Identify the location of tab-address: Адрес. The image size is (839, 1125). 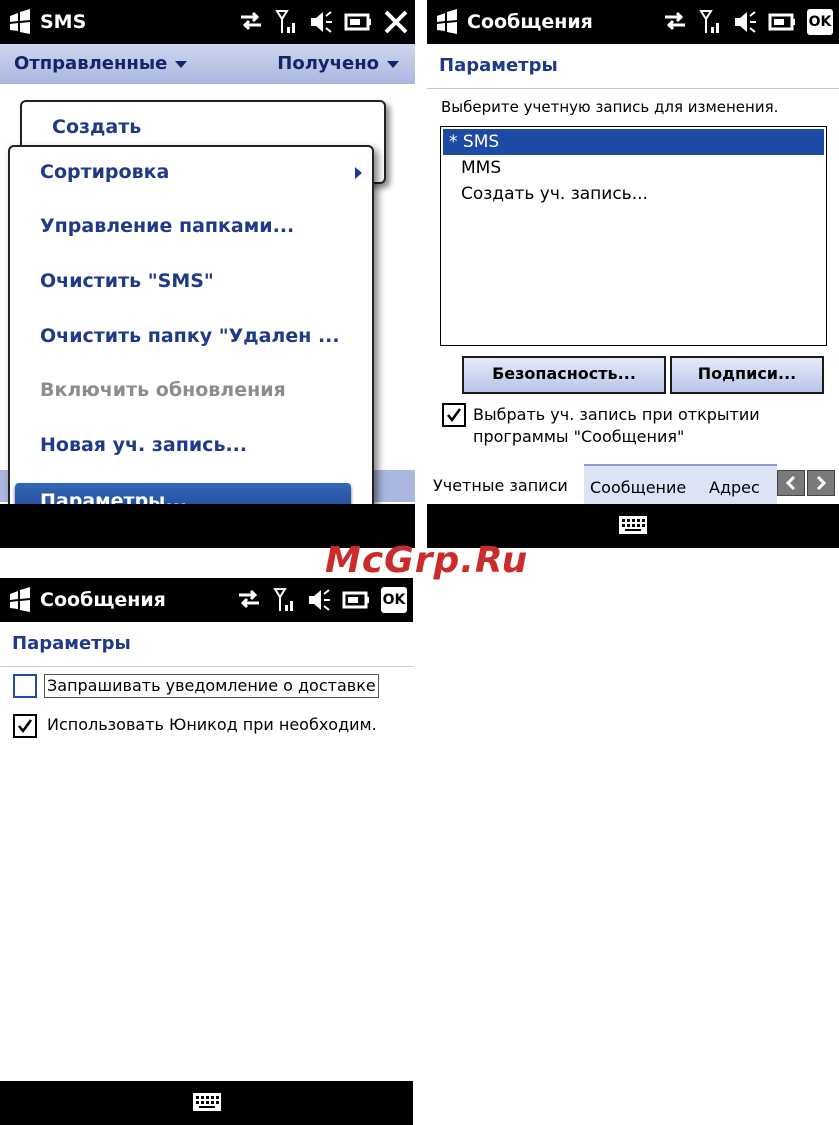
(741, 485).